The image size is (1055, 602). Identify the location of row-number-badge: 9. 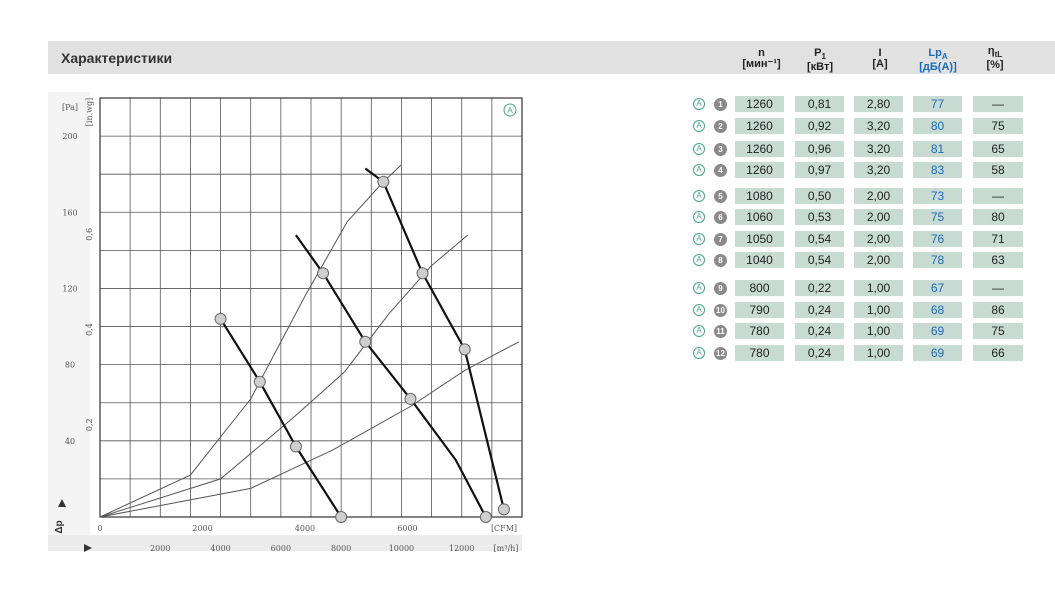
(720, 288).